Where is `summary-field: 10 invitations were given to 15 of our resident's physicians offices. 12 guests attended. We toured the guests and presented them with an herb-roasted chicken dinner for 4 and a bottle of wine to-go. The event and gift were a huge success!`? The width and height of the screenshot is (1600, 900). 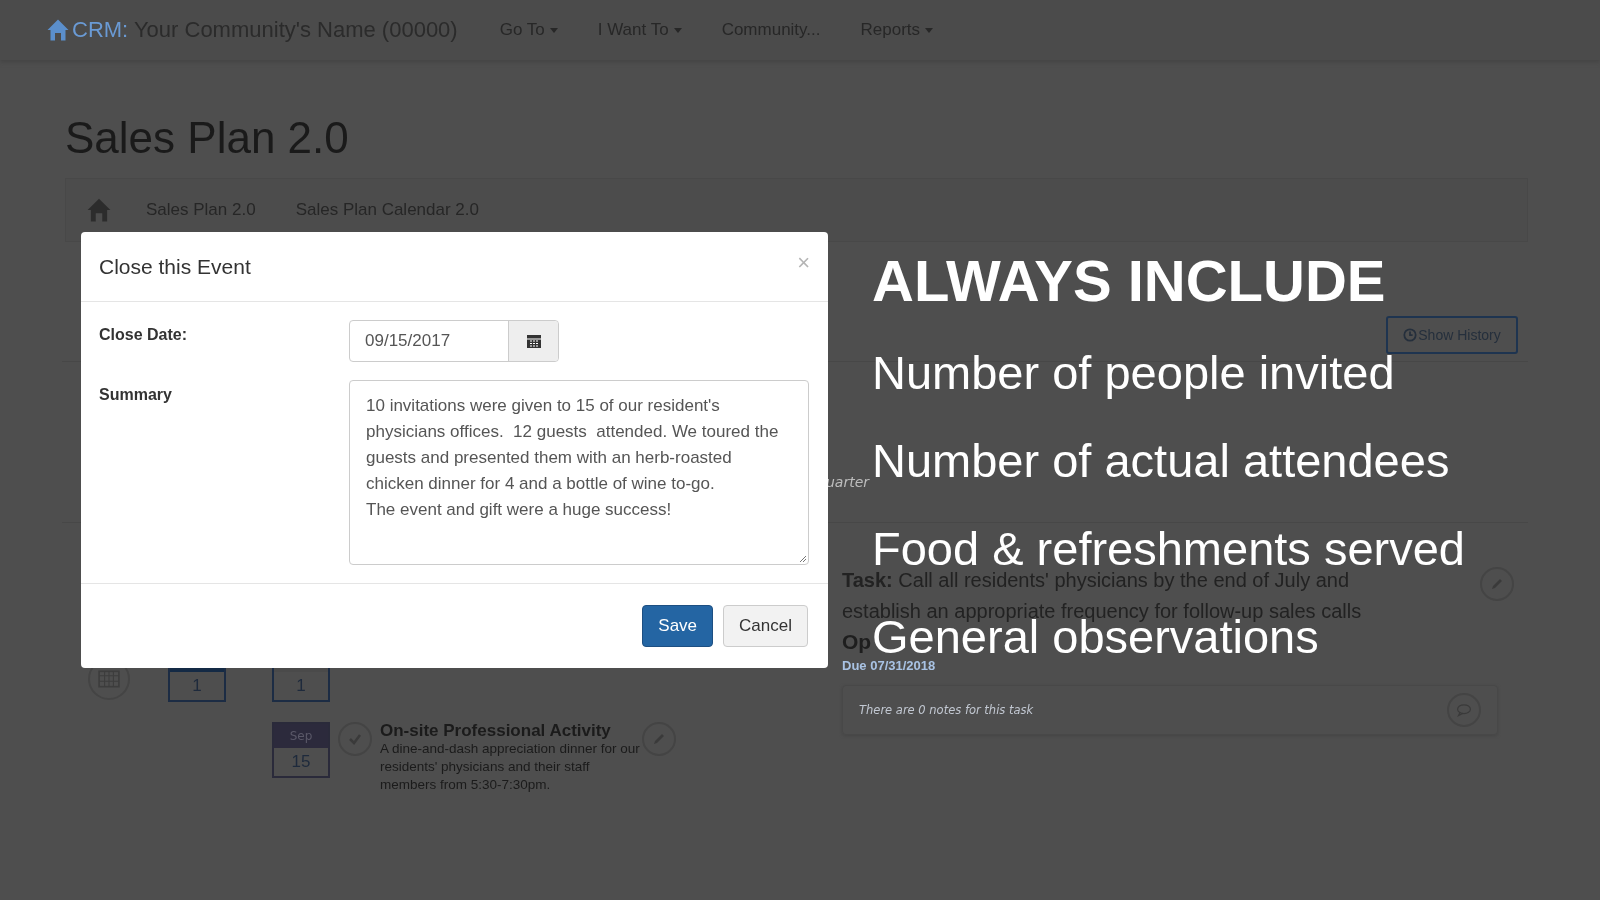 summary-field: 10 invitations were given to 15 of our resident's physicians offices. 12 guests attended. We toured the guests and presented them with an herb-roasted chicken dinner for 4 and a bottle of wine to-go. The event and gift were a huge success! is located at coordinates (579, 472).